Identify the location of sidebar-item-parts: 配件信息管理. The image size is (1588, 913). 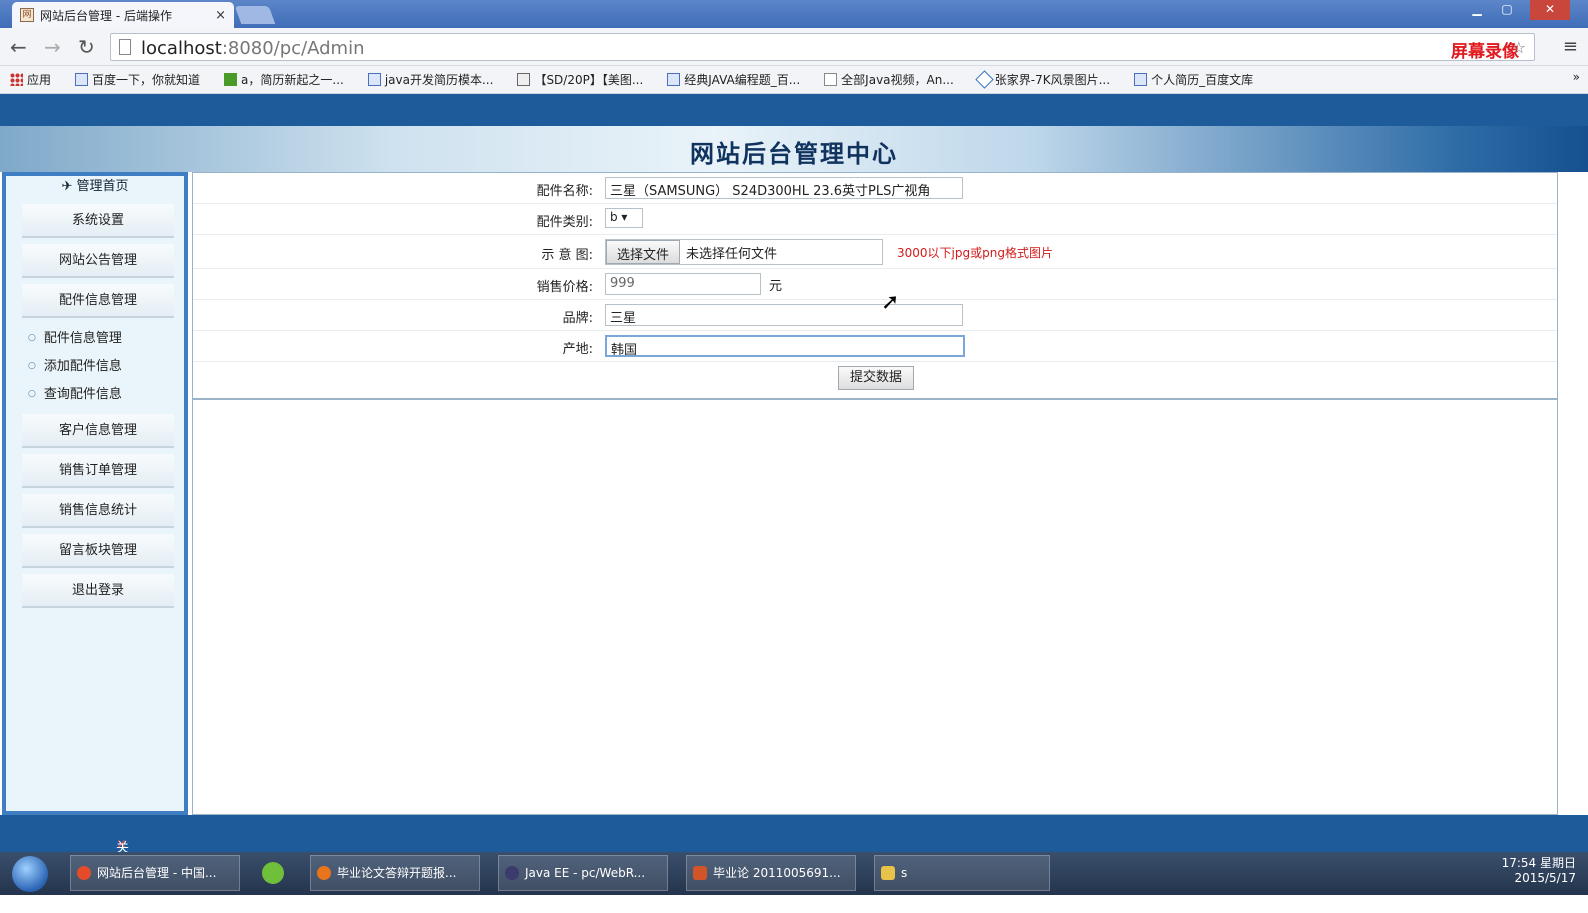
(98, 301).